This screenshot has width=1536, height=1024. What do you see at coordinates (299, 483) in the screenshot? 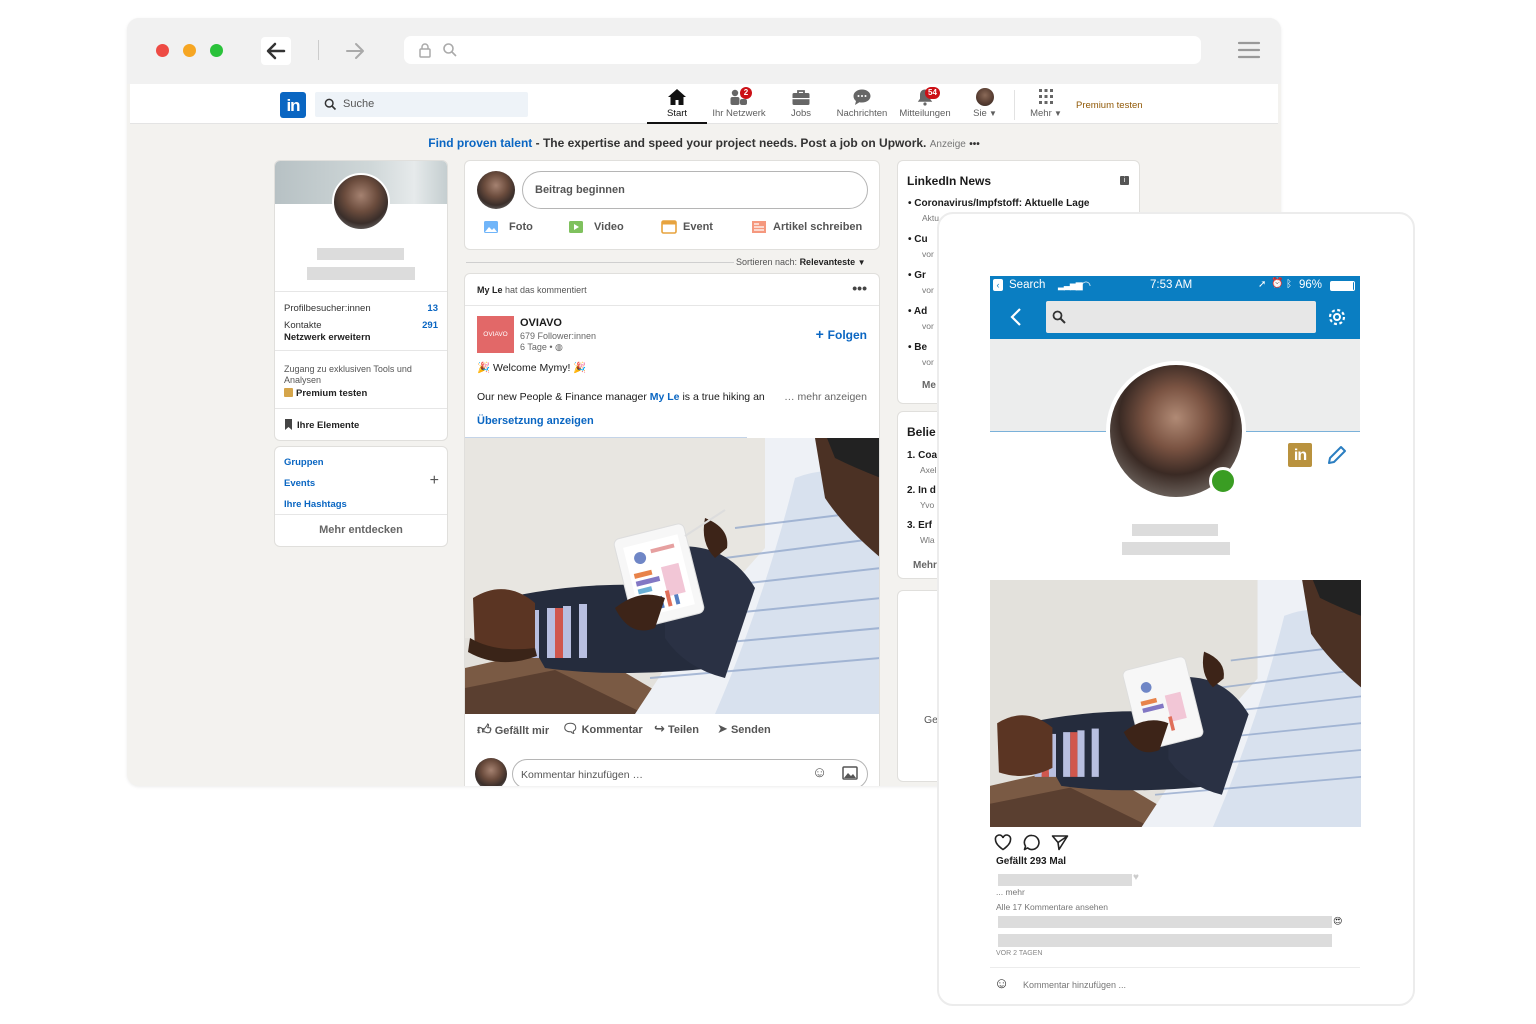
I see `events-link: Events` at bounding box center [299, 483].